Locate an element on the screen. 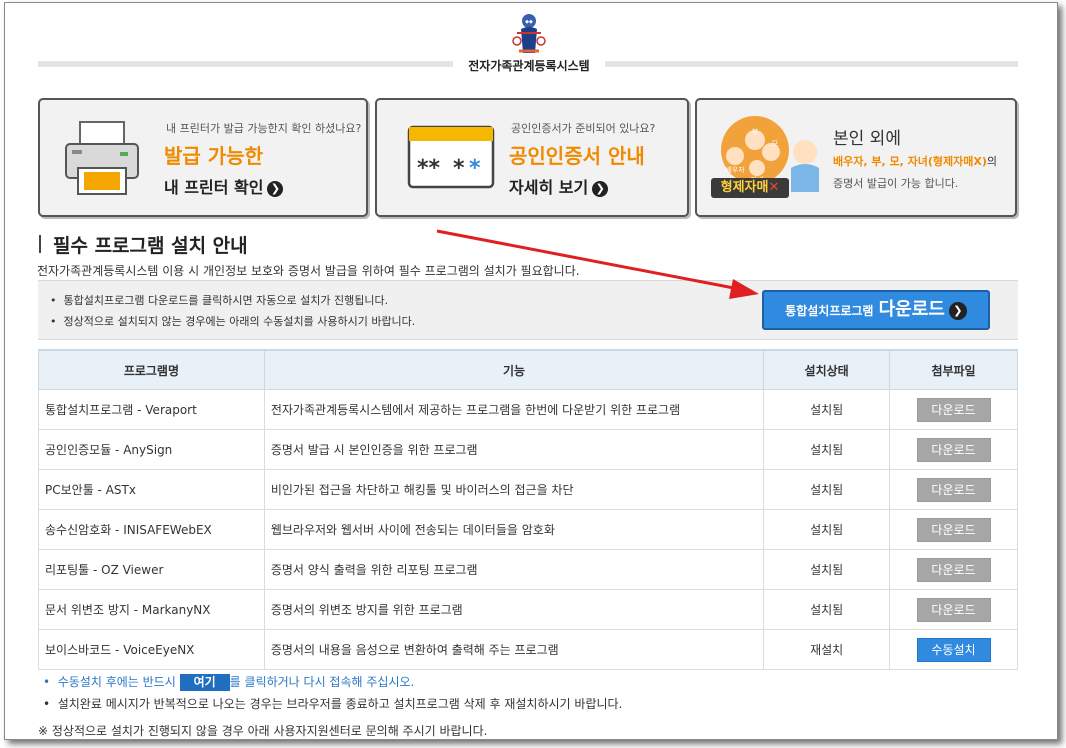 This screenshot has height=748, width=1066. certificate-guide-card: ** * * 공인인증서가 준비되어 있나요? 공인인증서 안내 자세히 보기 ❯ is located at coordinates (532, 157).